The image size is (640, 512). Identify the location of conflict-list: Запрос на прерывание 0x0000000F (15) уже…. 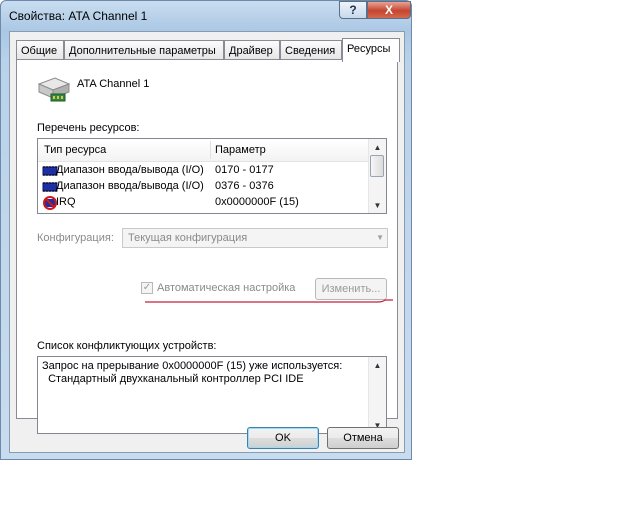
(212, 395).